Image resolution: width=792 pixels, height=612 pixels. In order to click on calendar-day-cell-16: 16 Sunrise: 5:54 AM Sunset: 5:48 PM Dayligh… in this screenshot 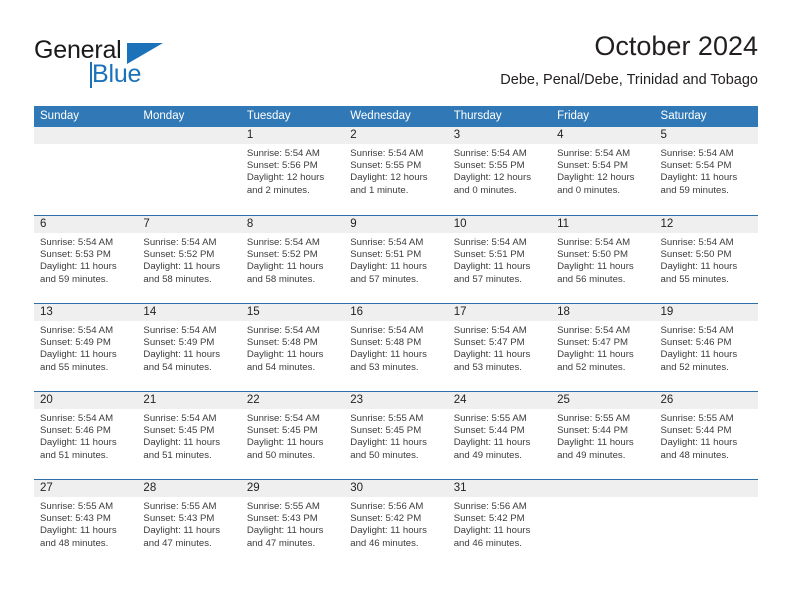, I will do `click(395, 347)`.